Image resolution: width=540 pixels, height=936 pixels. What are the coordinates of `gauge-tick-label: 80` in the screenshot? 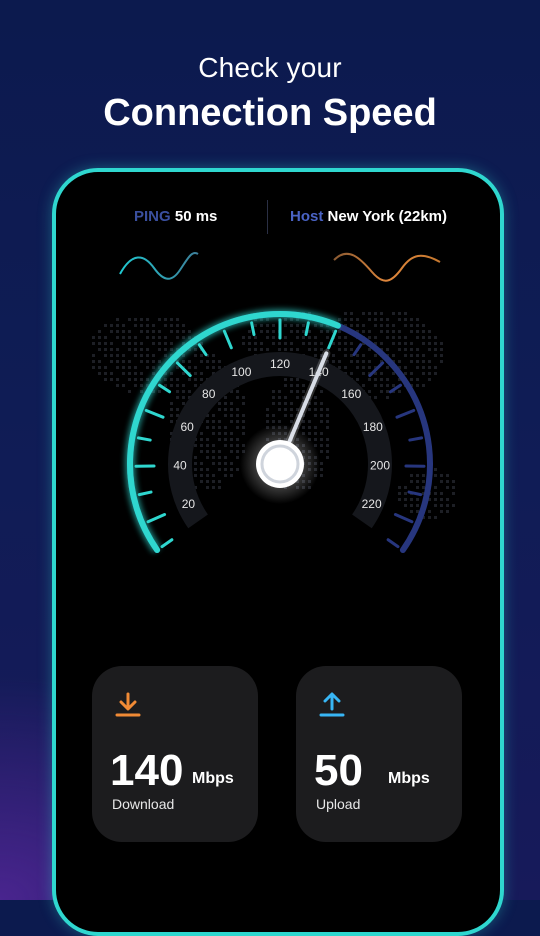 It's located at (209, 394).